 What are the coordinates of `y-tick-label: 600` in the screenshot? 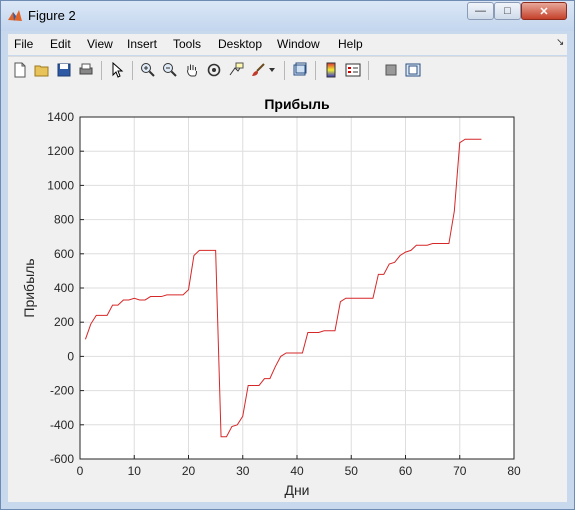 It's located at (64, 254).